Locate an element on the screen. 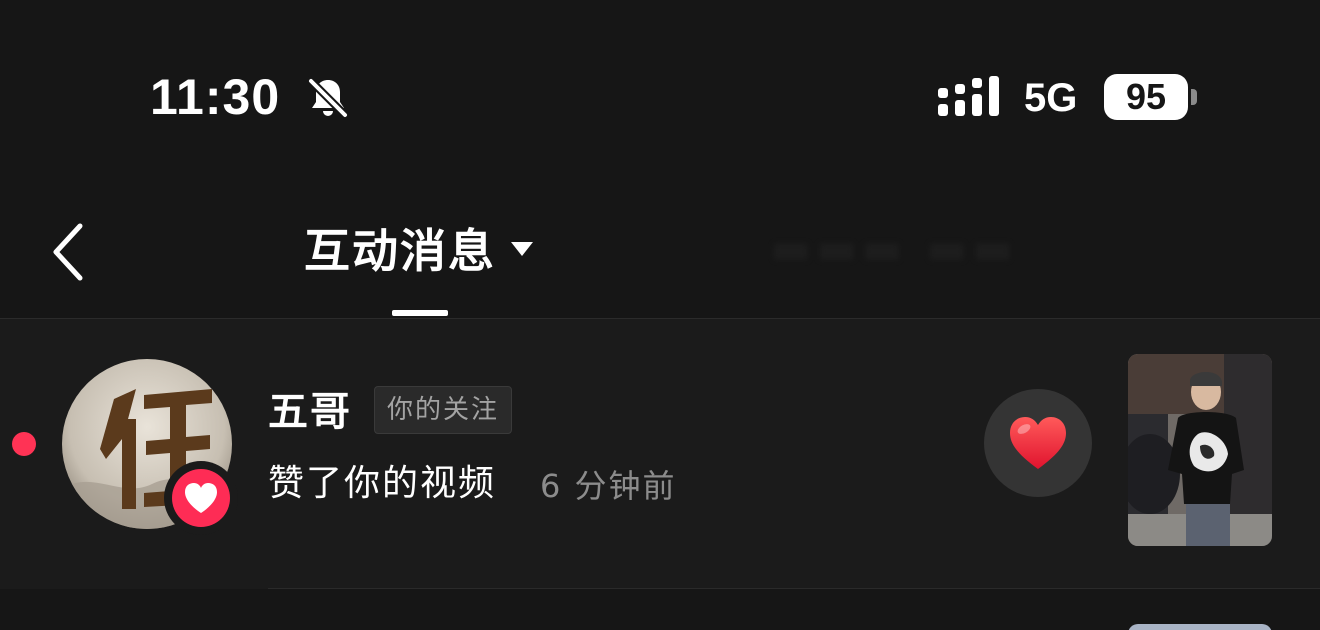 This screenshot has width=1320, height=630. active-tab-indicator is located at coordinates (420, 313).